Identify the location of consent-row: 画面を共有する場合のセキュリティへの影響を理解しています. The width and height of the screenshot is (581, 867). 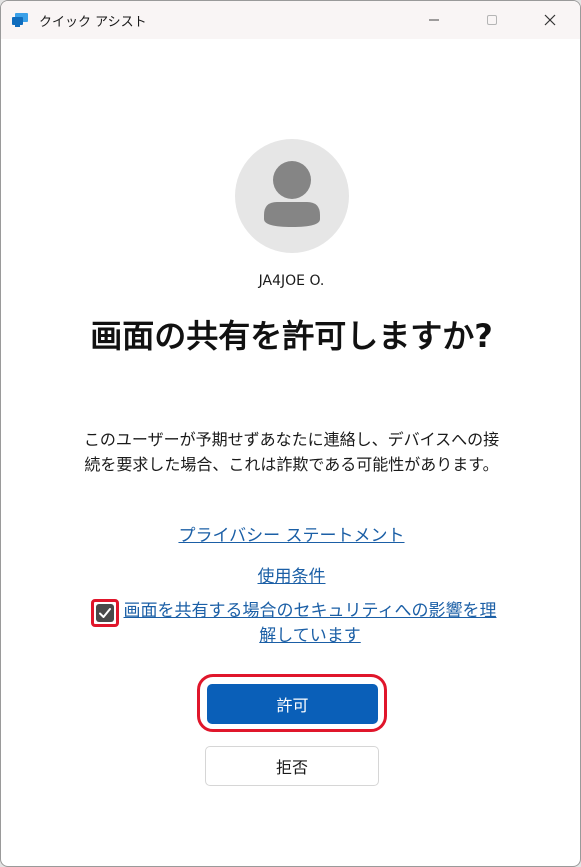
(296, 625).